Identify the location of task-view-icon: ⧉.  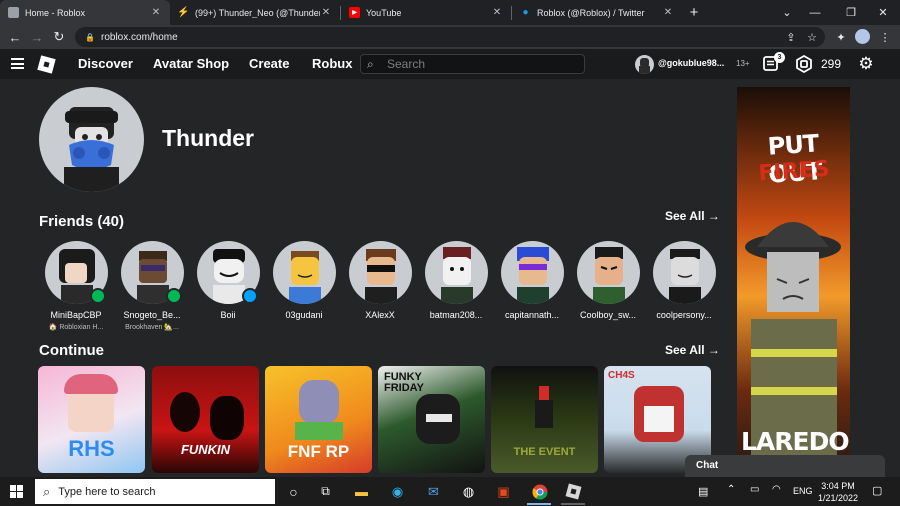
(325, 491).